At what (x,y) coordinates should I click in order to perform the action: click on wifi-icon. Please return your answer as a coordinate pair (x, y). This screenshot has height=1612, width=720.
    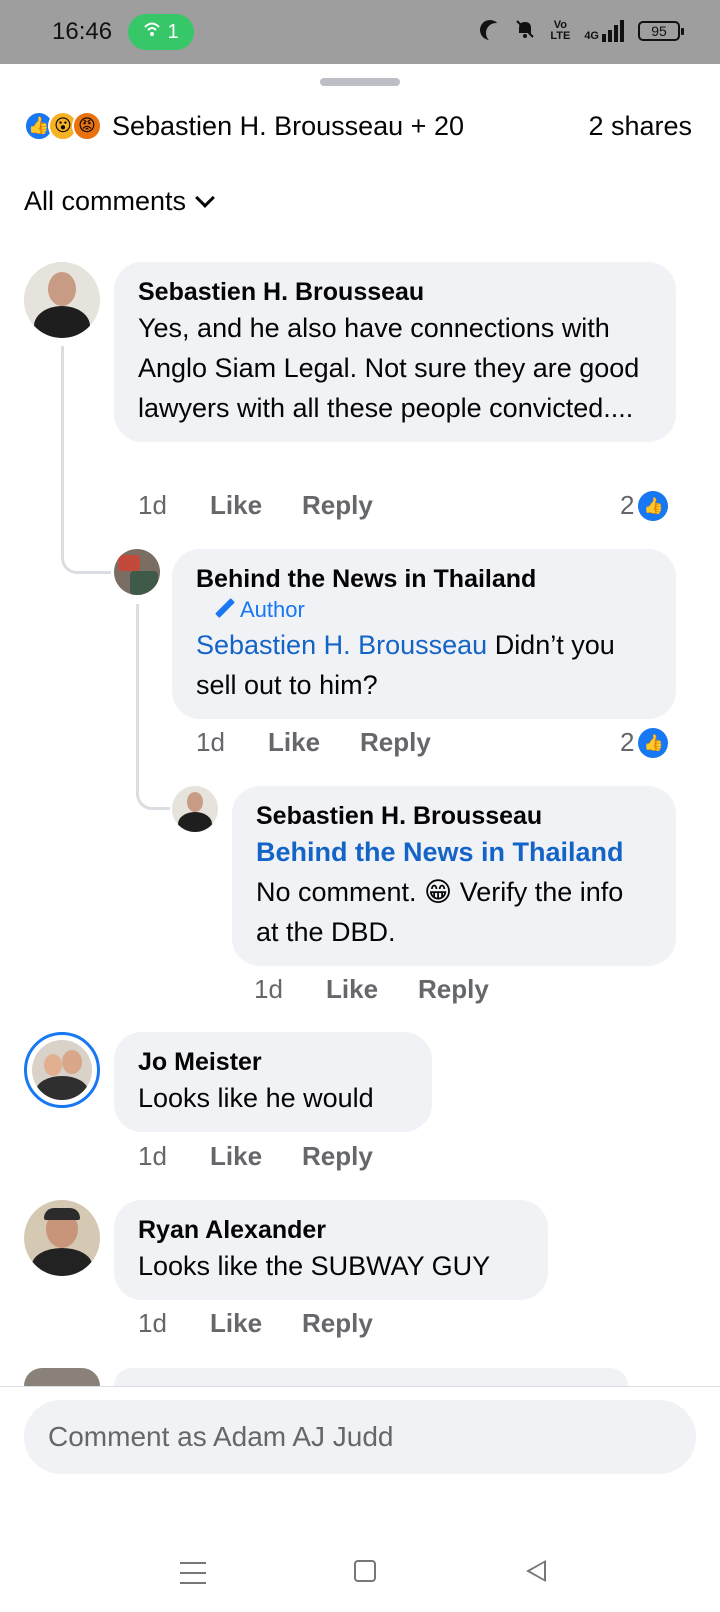
    Looking at the image, I should click on (152, 32).